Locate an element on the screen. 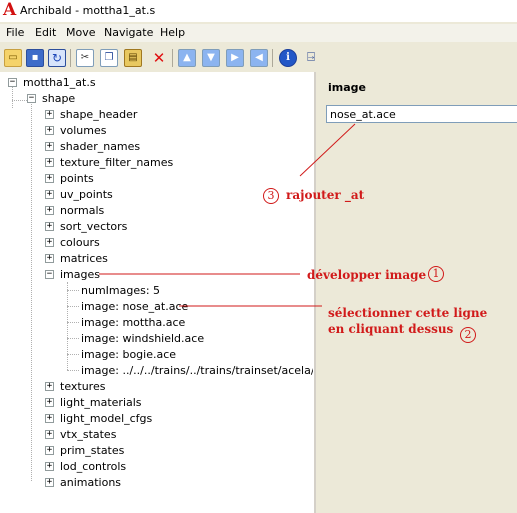 The width and height of the screenshot is (517, 513). tree-root-label: mottha1_at.s is located at coordinates (59, 82).